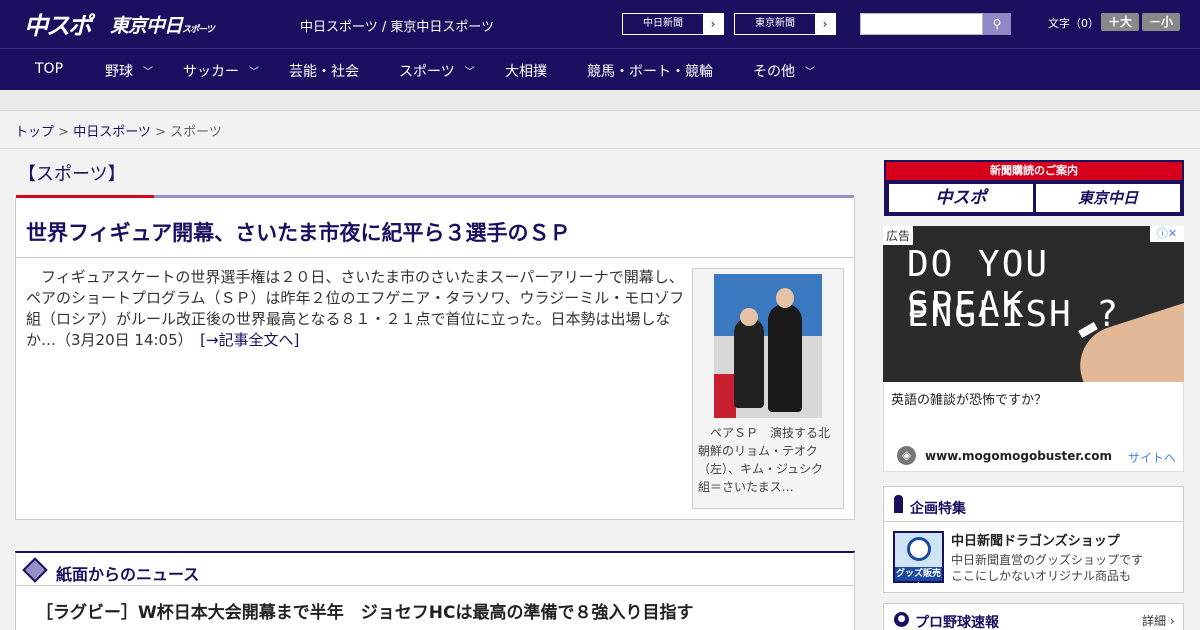 This screenshot has width=1200, height=630. Describe the element at coordinates (435, 585) in the screenshot. I see `news-heading-divider` at that location.